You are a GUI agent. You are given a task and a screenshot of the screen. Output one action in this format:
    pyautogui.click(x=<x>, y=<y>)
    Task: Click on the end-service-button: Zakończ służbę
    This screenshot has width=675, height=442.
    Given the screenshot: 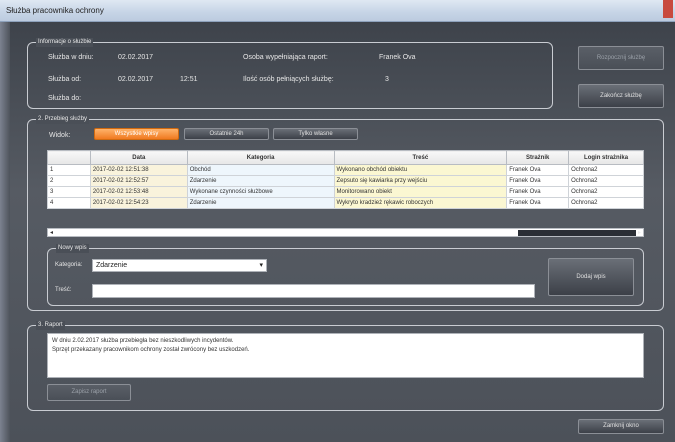 What is the action you would take?
    pyautogui.click(x=621, y=96)
    